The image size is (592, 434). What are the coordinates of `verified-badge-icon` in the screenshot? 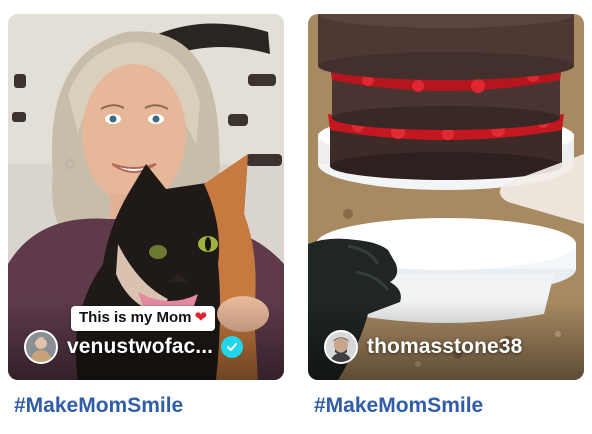 It's located at (232, 347).